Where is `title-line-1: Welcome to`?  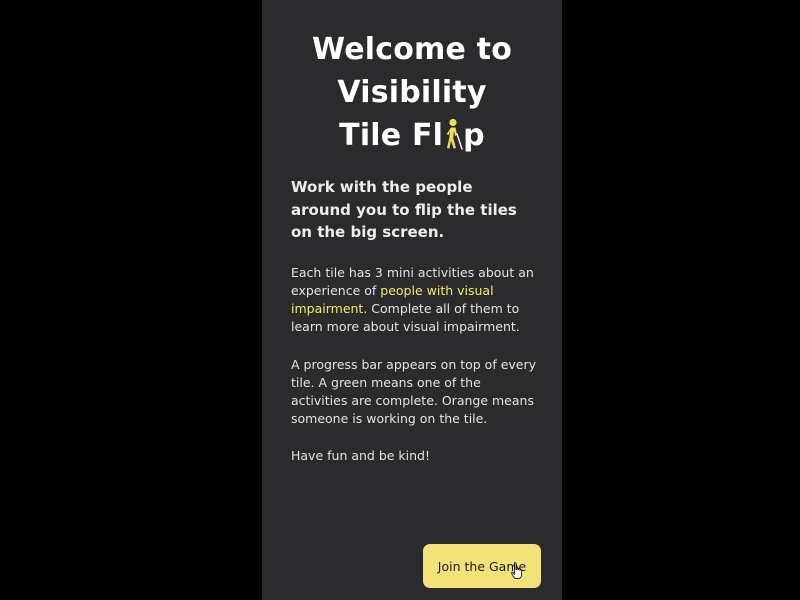
title-line-1: Welcome to is located at coordinates (412, 49).